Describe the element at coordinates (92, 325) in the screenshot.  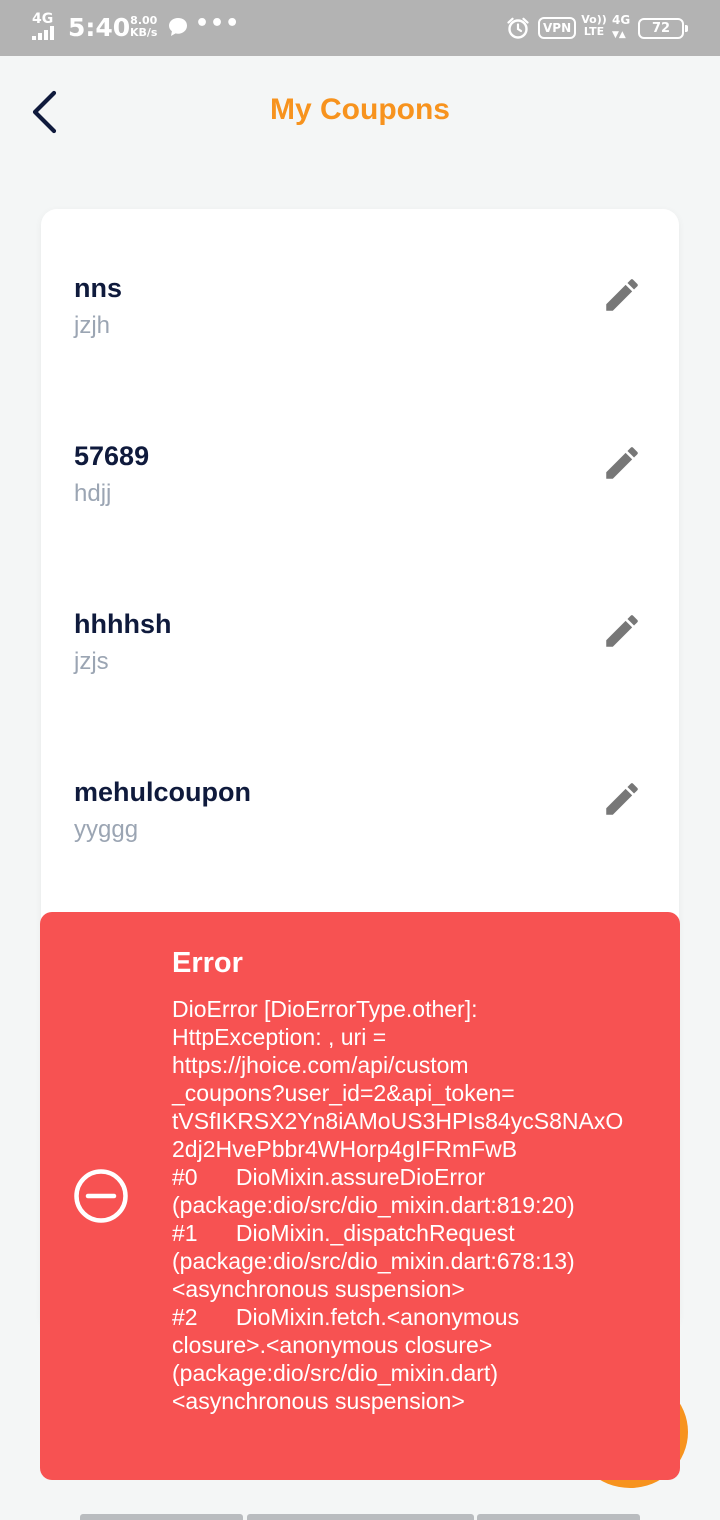
I see `coupon-description: jzjh` at that location.